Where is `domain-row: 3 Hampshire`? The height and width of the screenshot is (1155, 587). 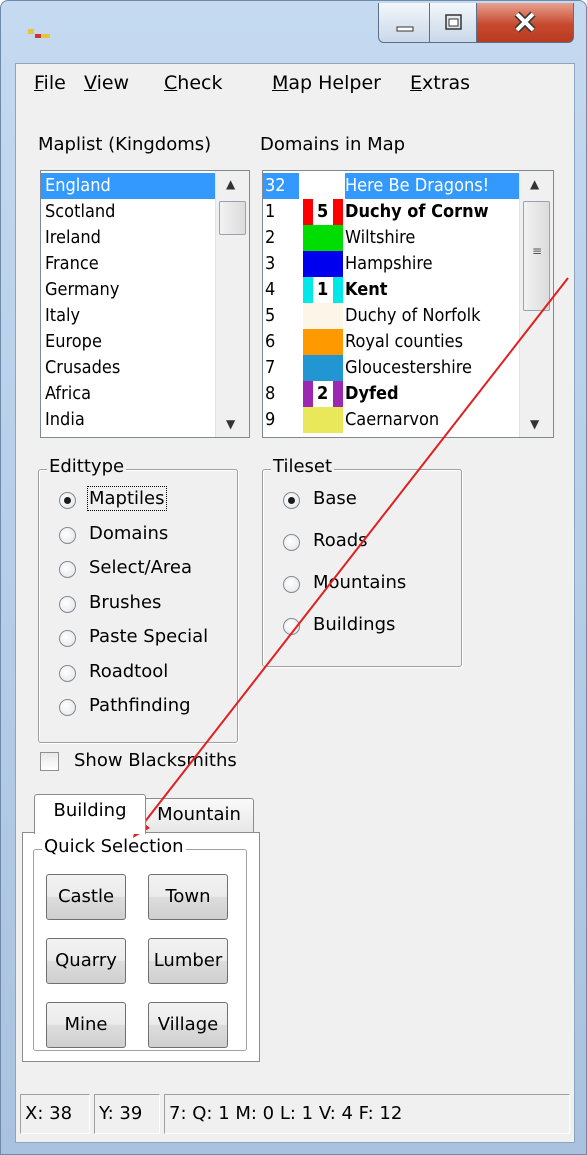 domain-row: 3 Hampshire is located at coordinates (391, 264).